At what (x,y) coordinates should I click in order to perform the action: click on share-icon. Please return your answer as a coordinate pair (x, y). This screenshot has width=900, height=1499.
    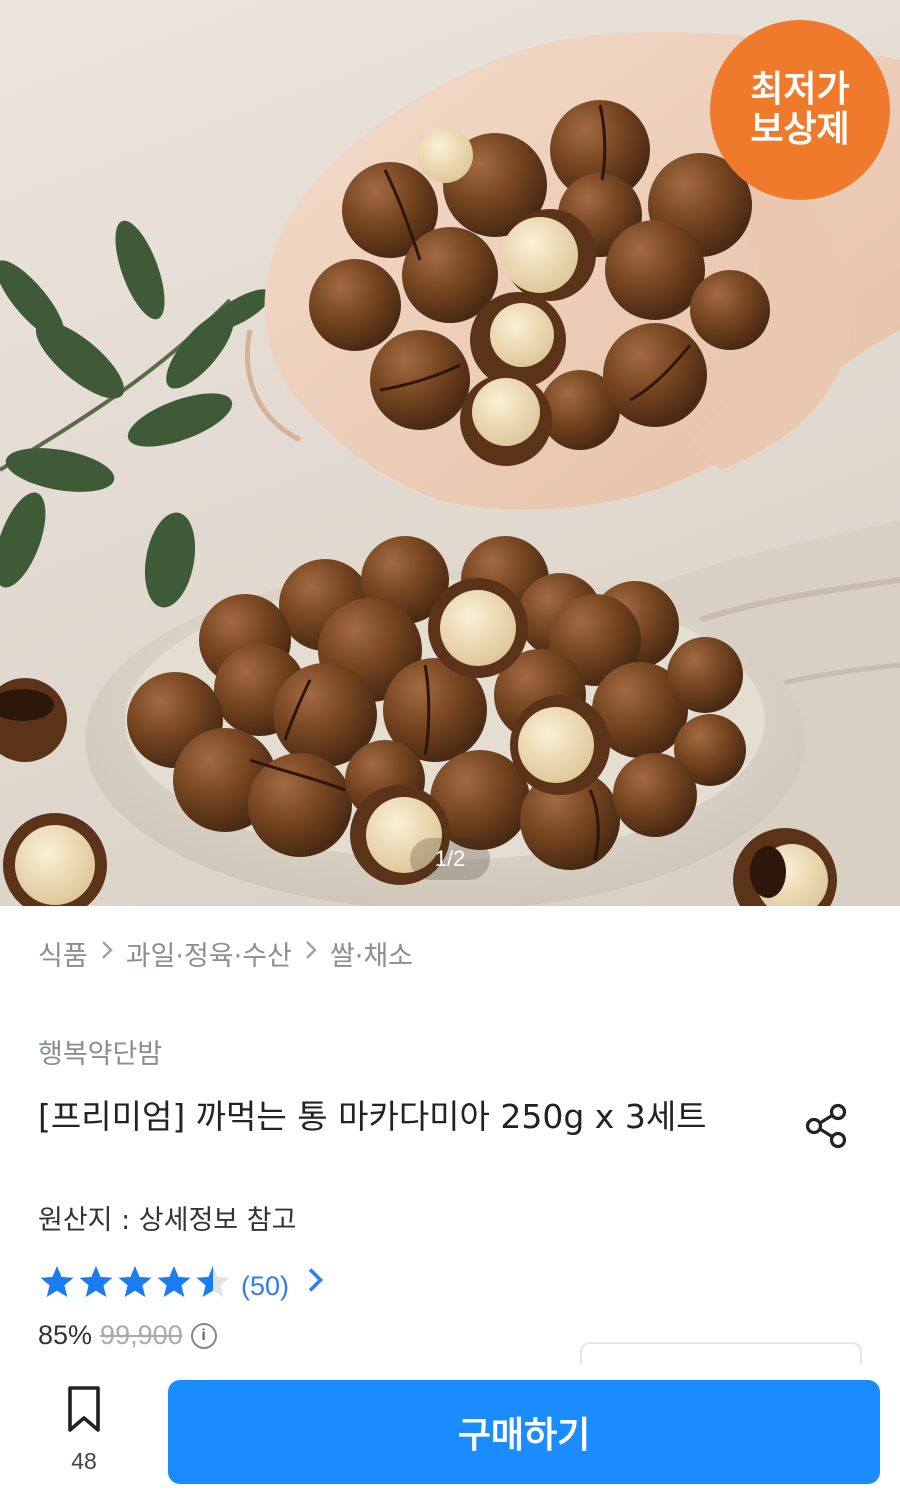
    Looking at the image, I should click on (826, 1126).